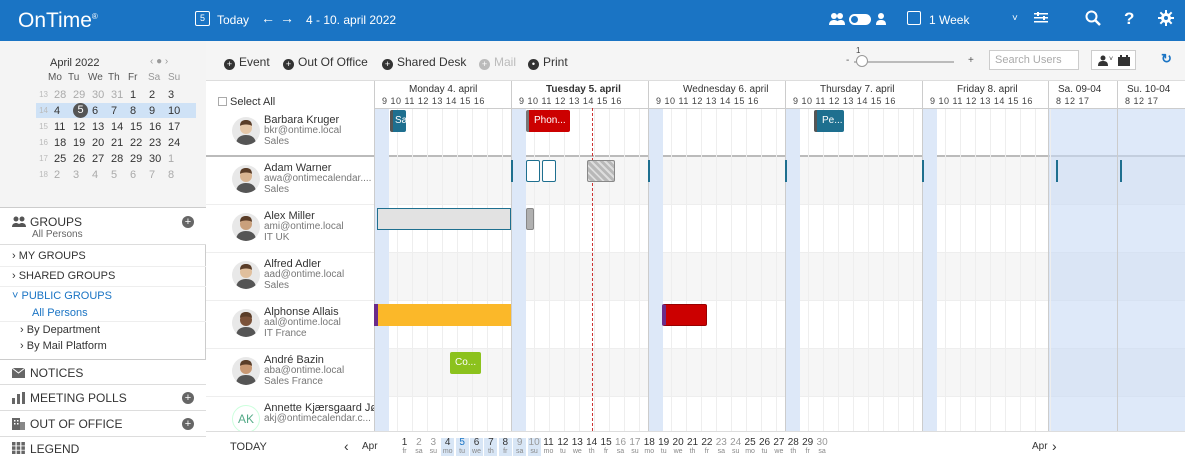  Describe the element at coordinates (60, 313) in the screenshot. I see `all-persons-link: All Persons` at that location.